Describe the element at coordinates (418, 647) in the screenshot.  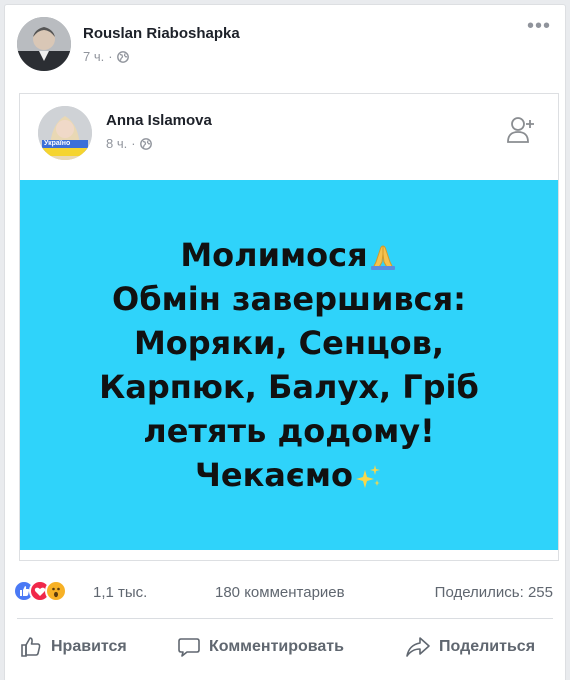
I see `share-arrow-icon` at that location.